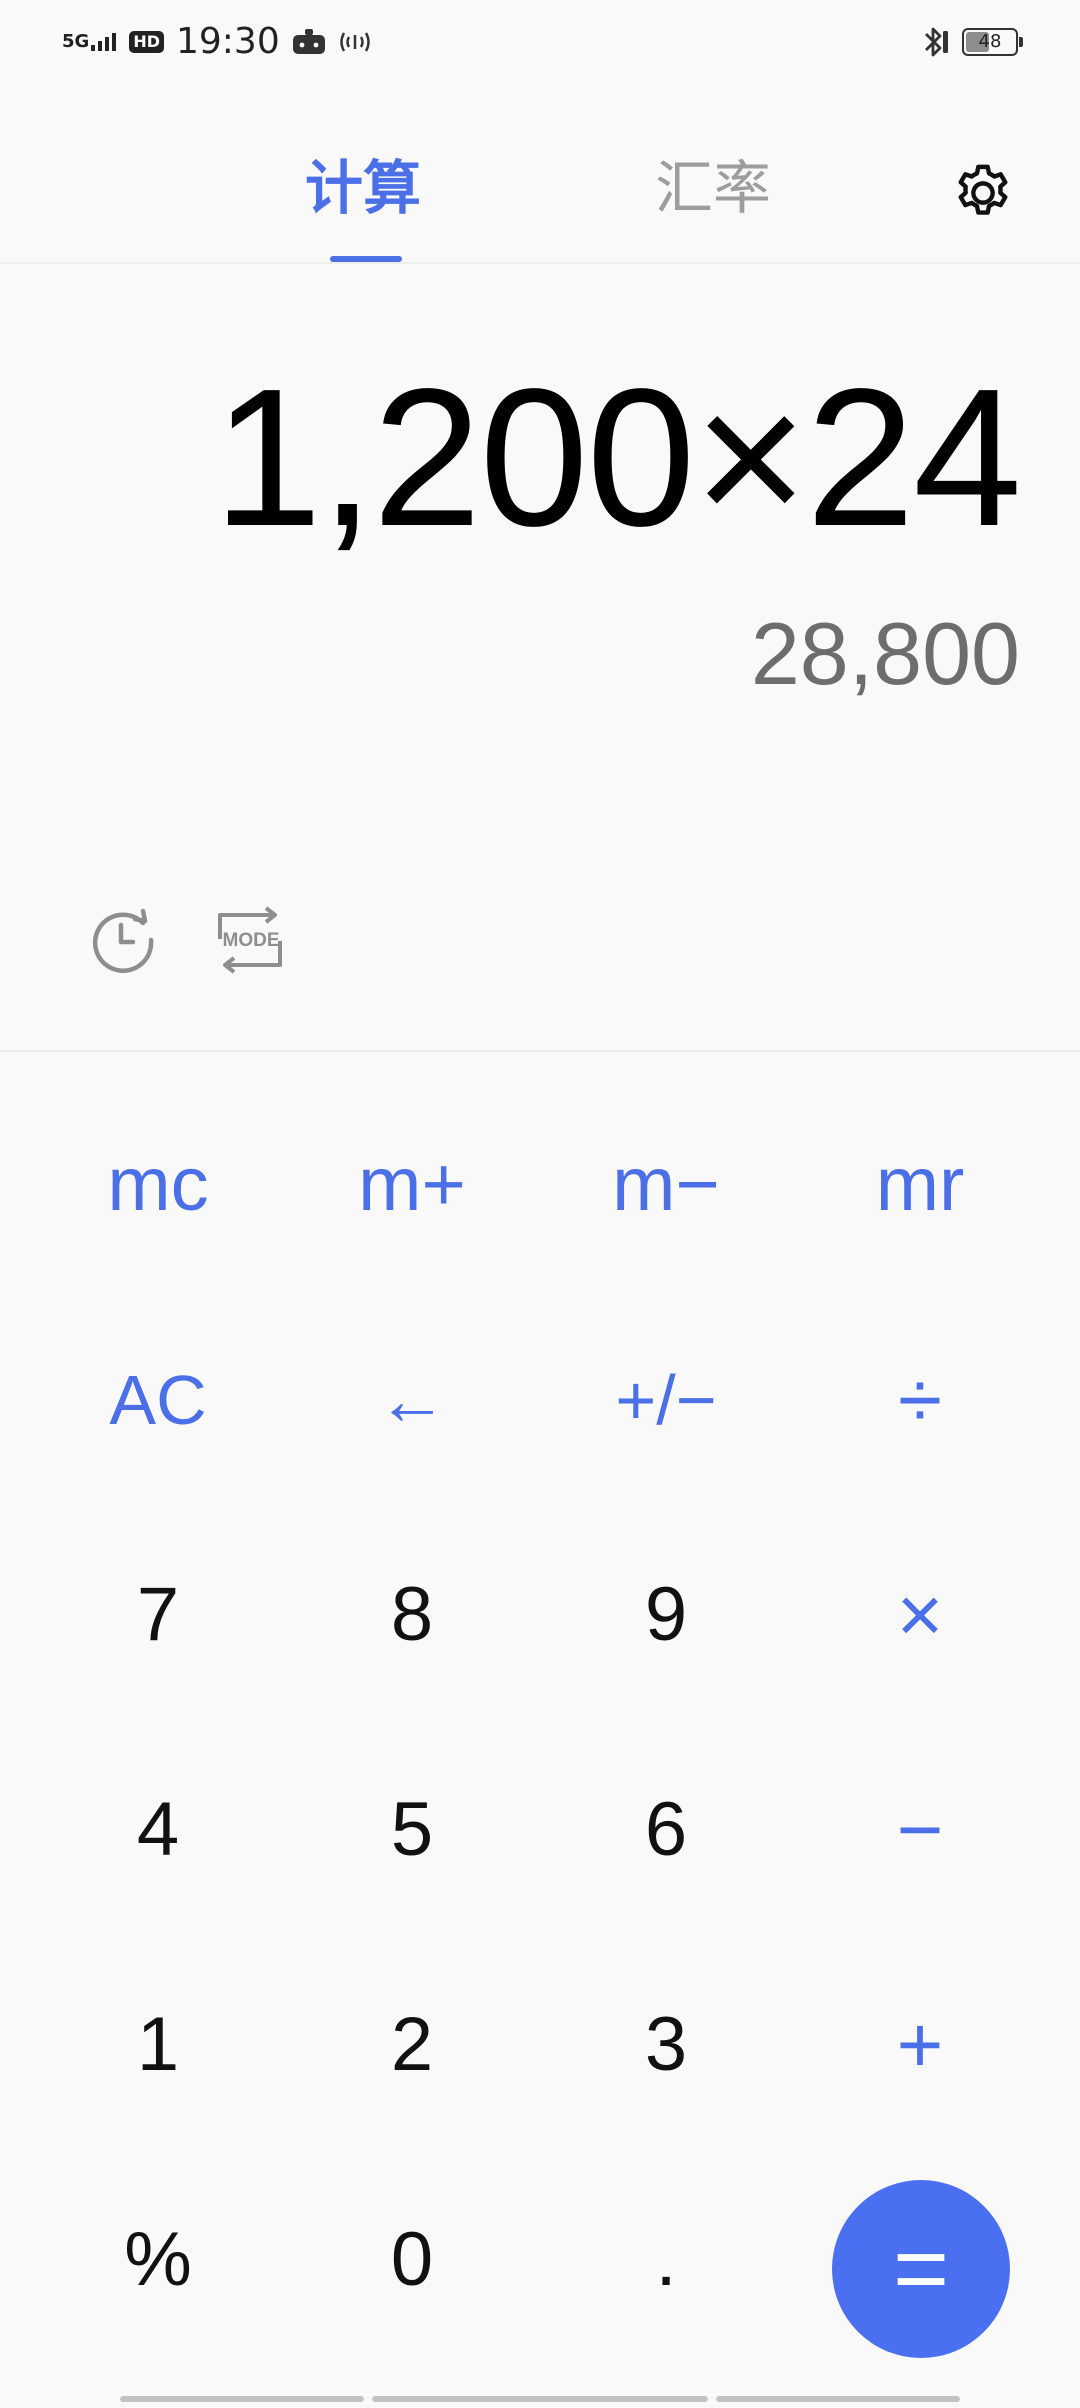 The height and width of the screenshot is (2408, 1080). I want to click on key-9: 9, so click(666, 1615).